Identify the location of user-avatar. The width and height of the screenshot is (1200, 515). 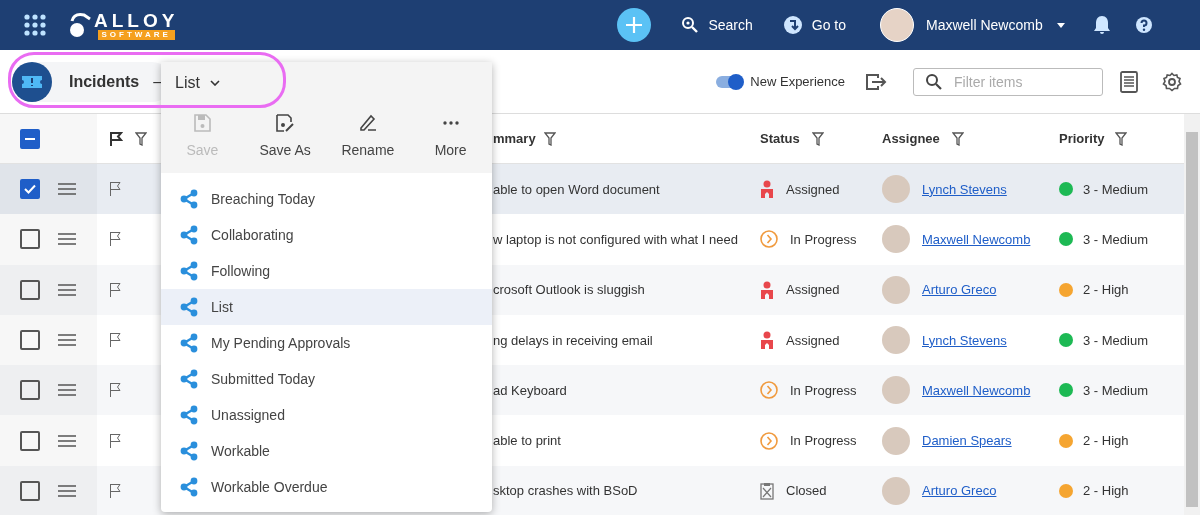
(897, 25).